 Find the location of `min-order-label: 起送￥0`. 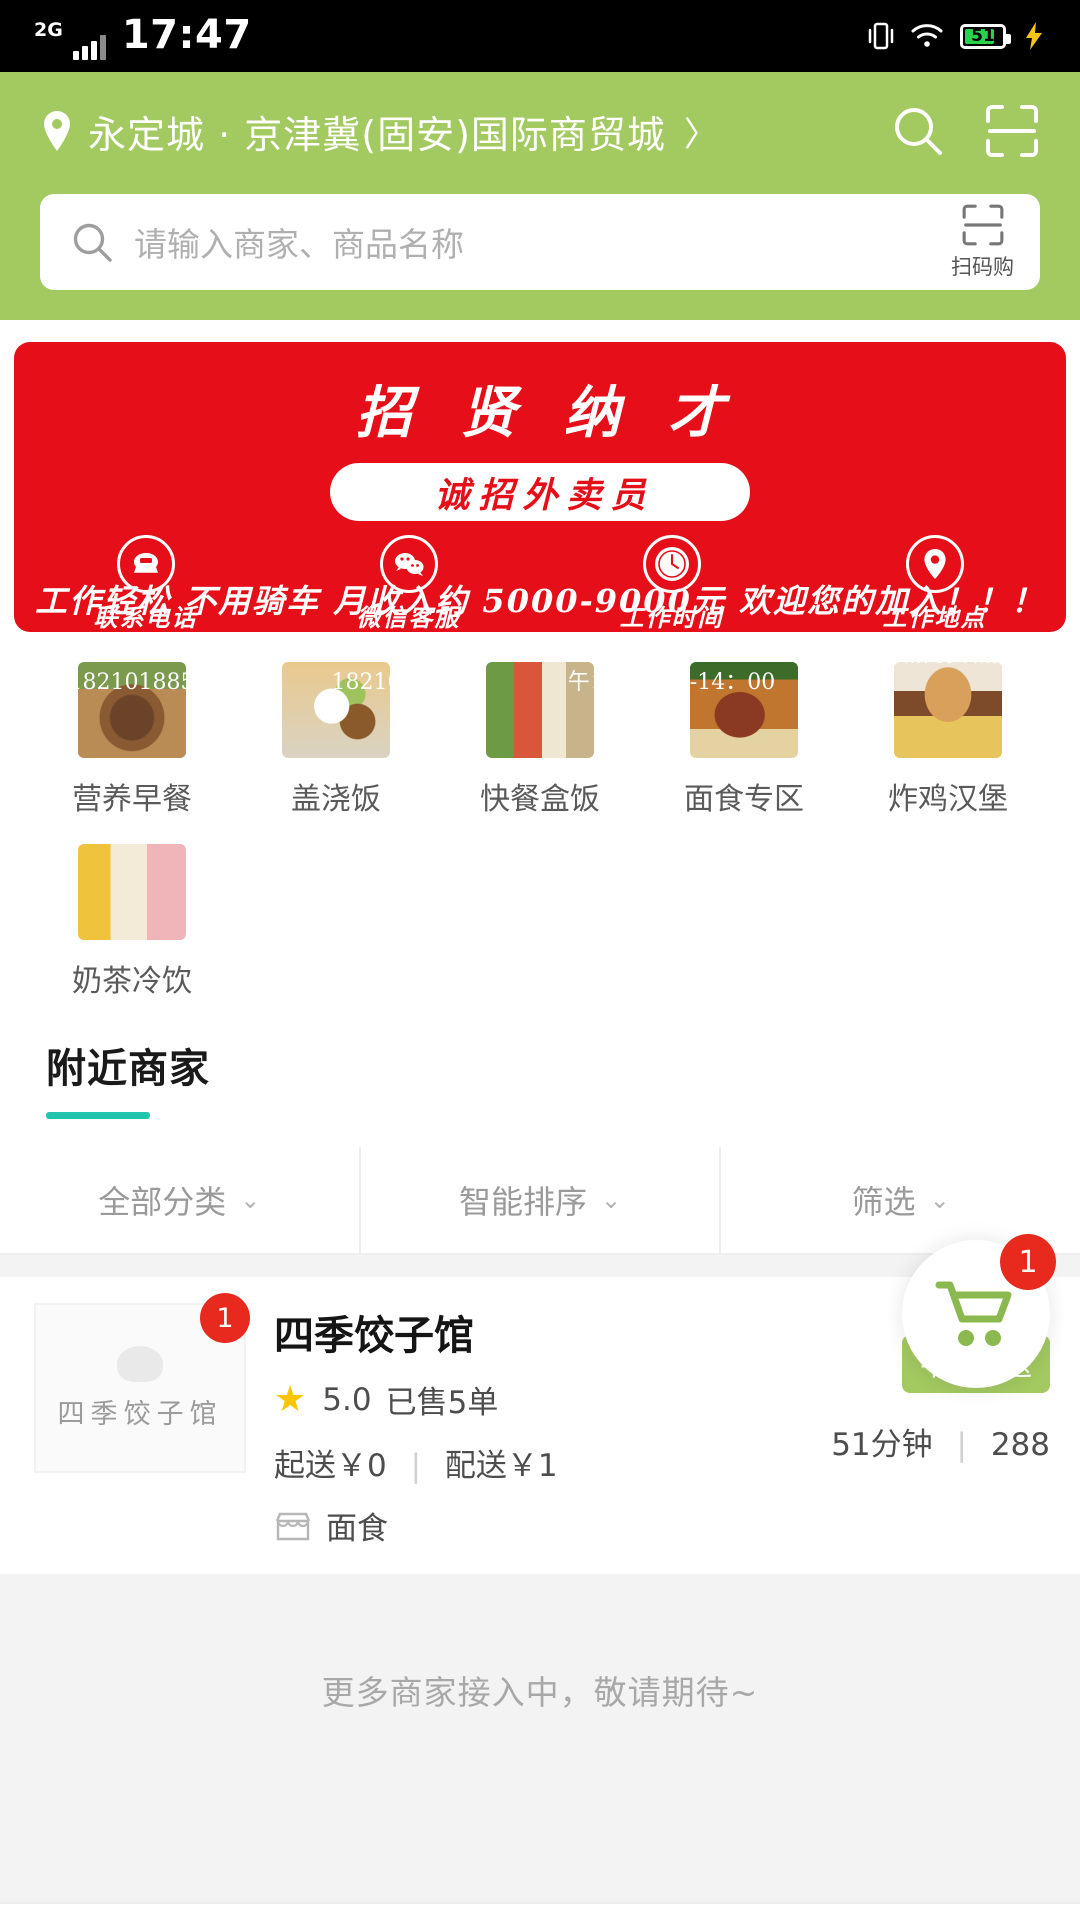

min-order-label: 起送￥0 is located at coordinates (330, 1466).